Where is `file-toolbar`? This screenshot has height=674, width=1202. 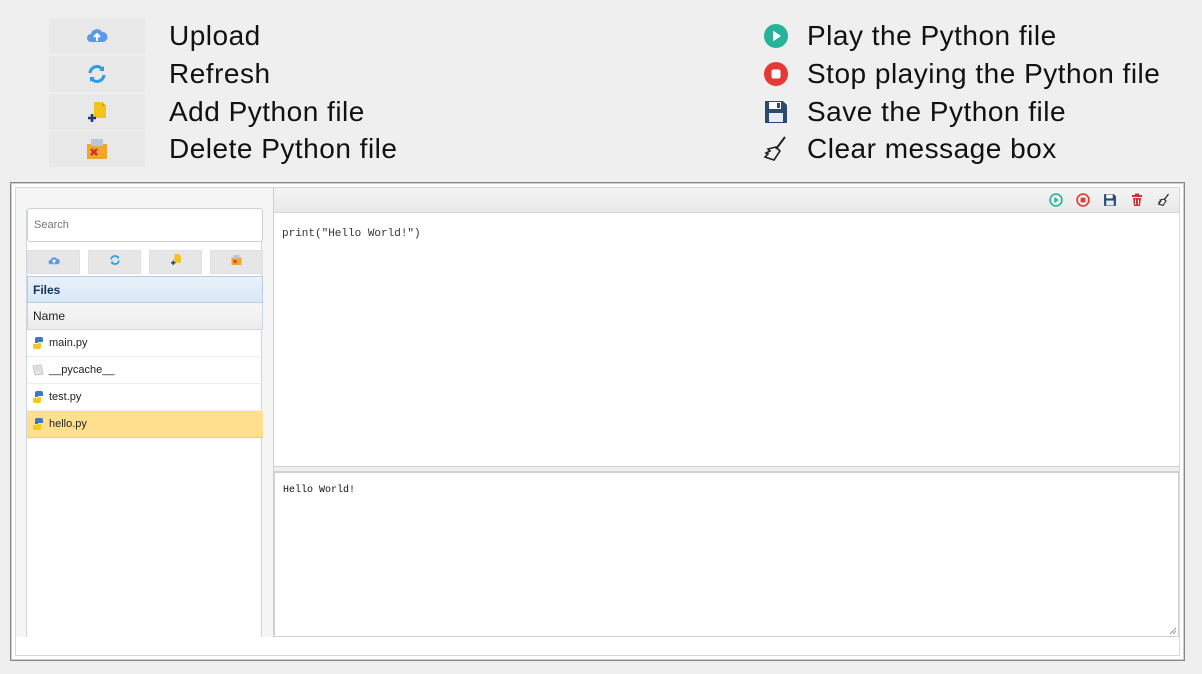 file-toolbar is located at coordinates (145, 262).